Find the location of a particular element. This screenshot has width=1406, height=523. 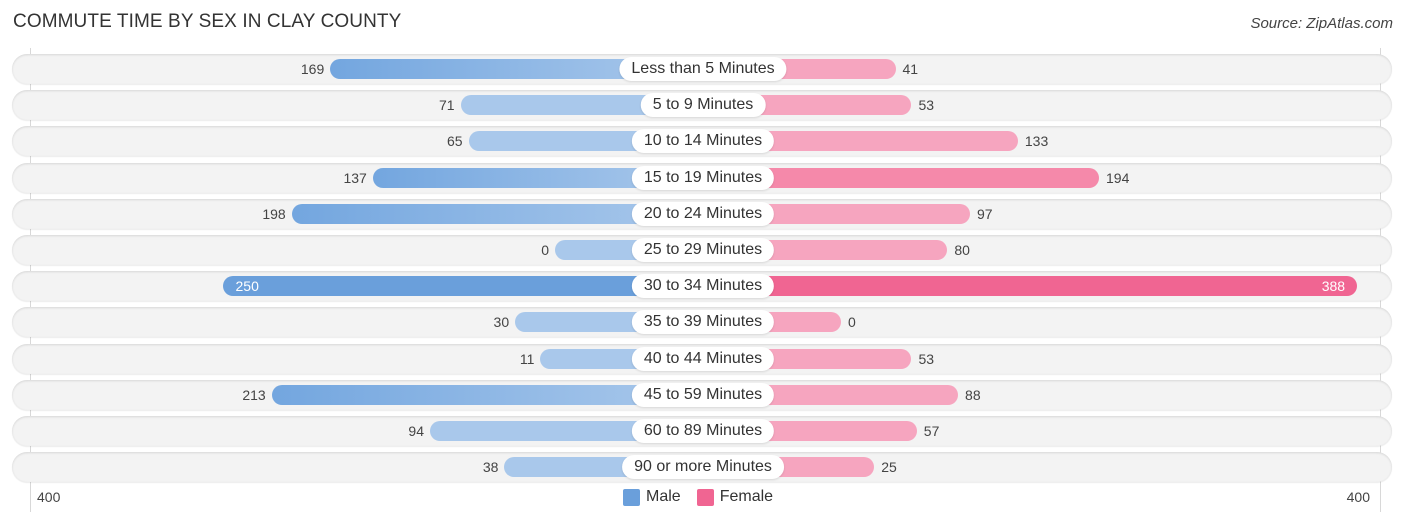

female-value-label: 388 is located at coordinates (1333, 286).